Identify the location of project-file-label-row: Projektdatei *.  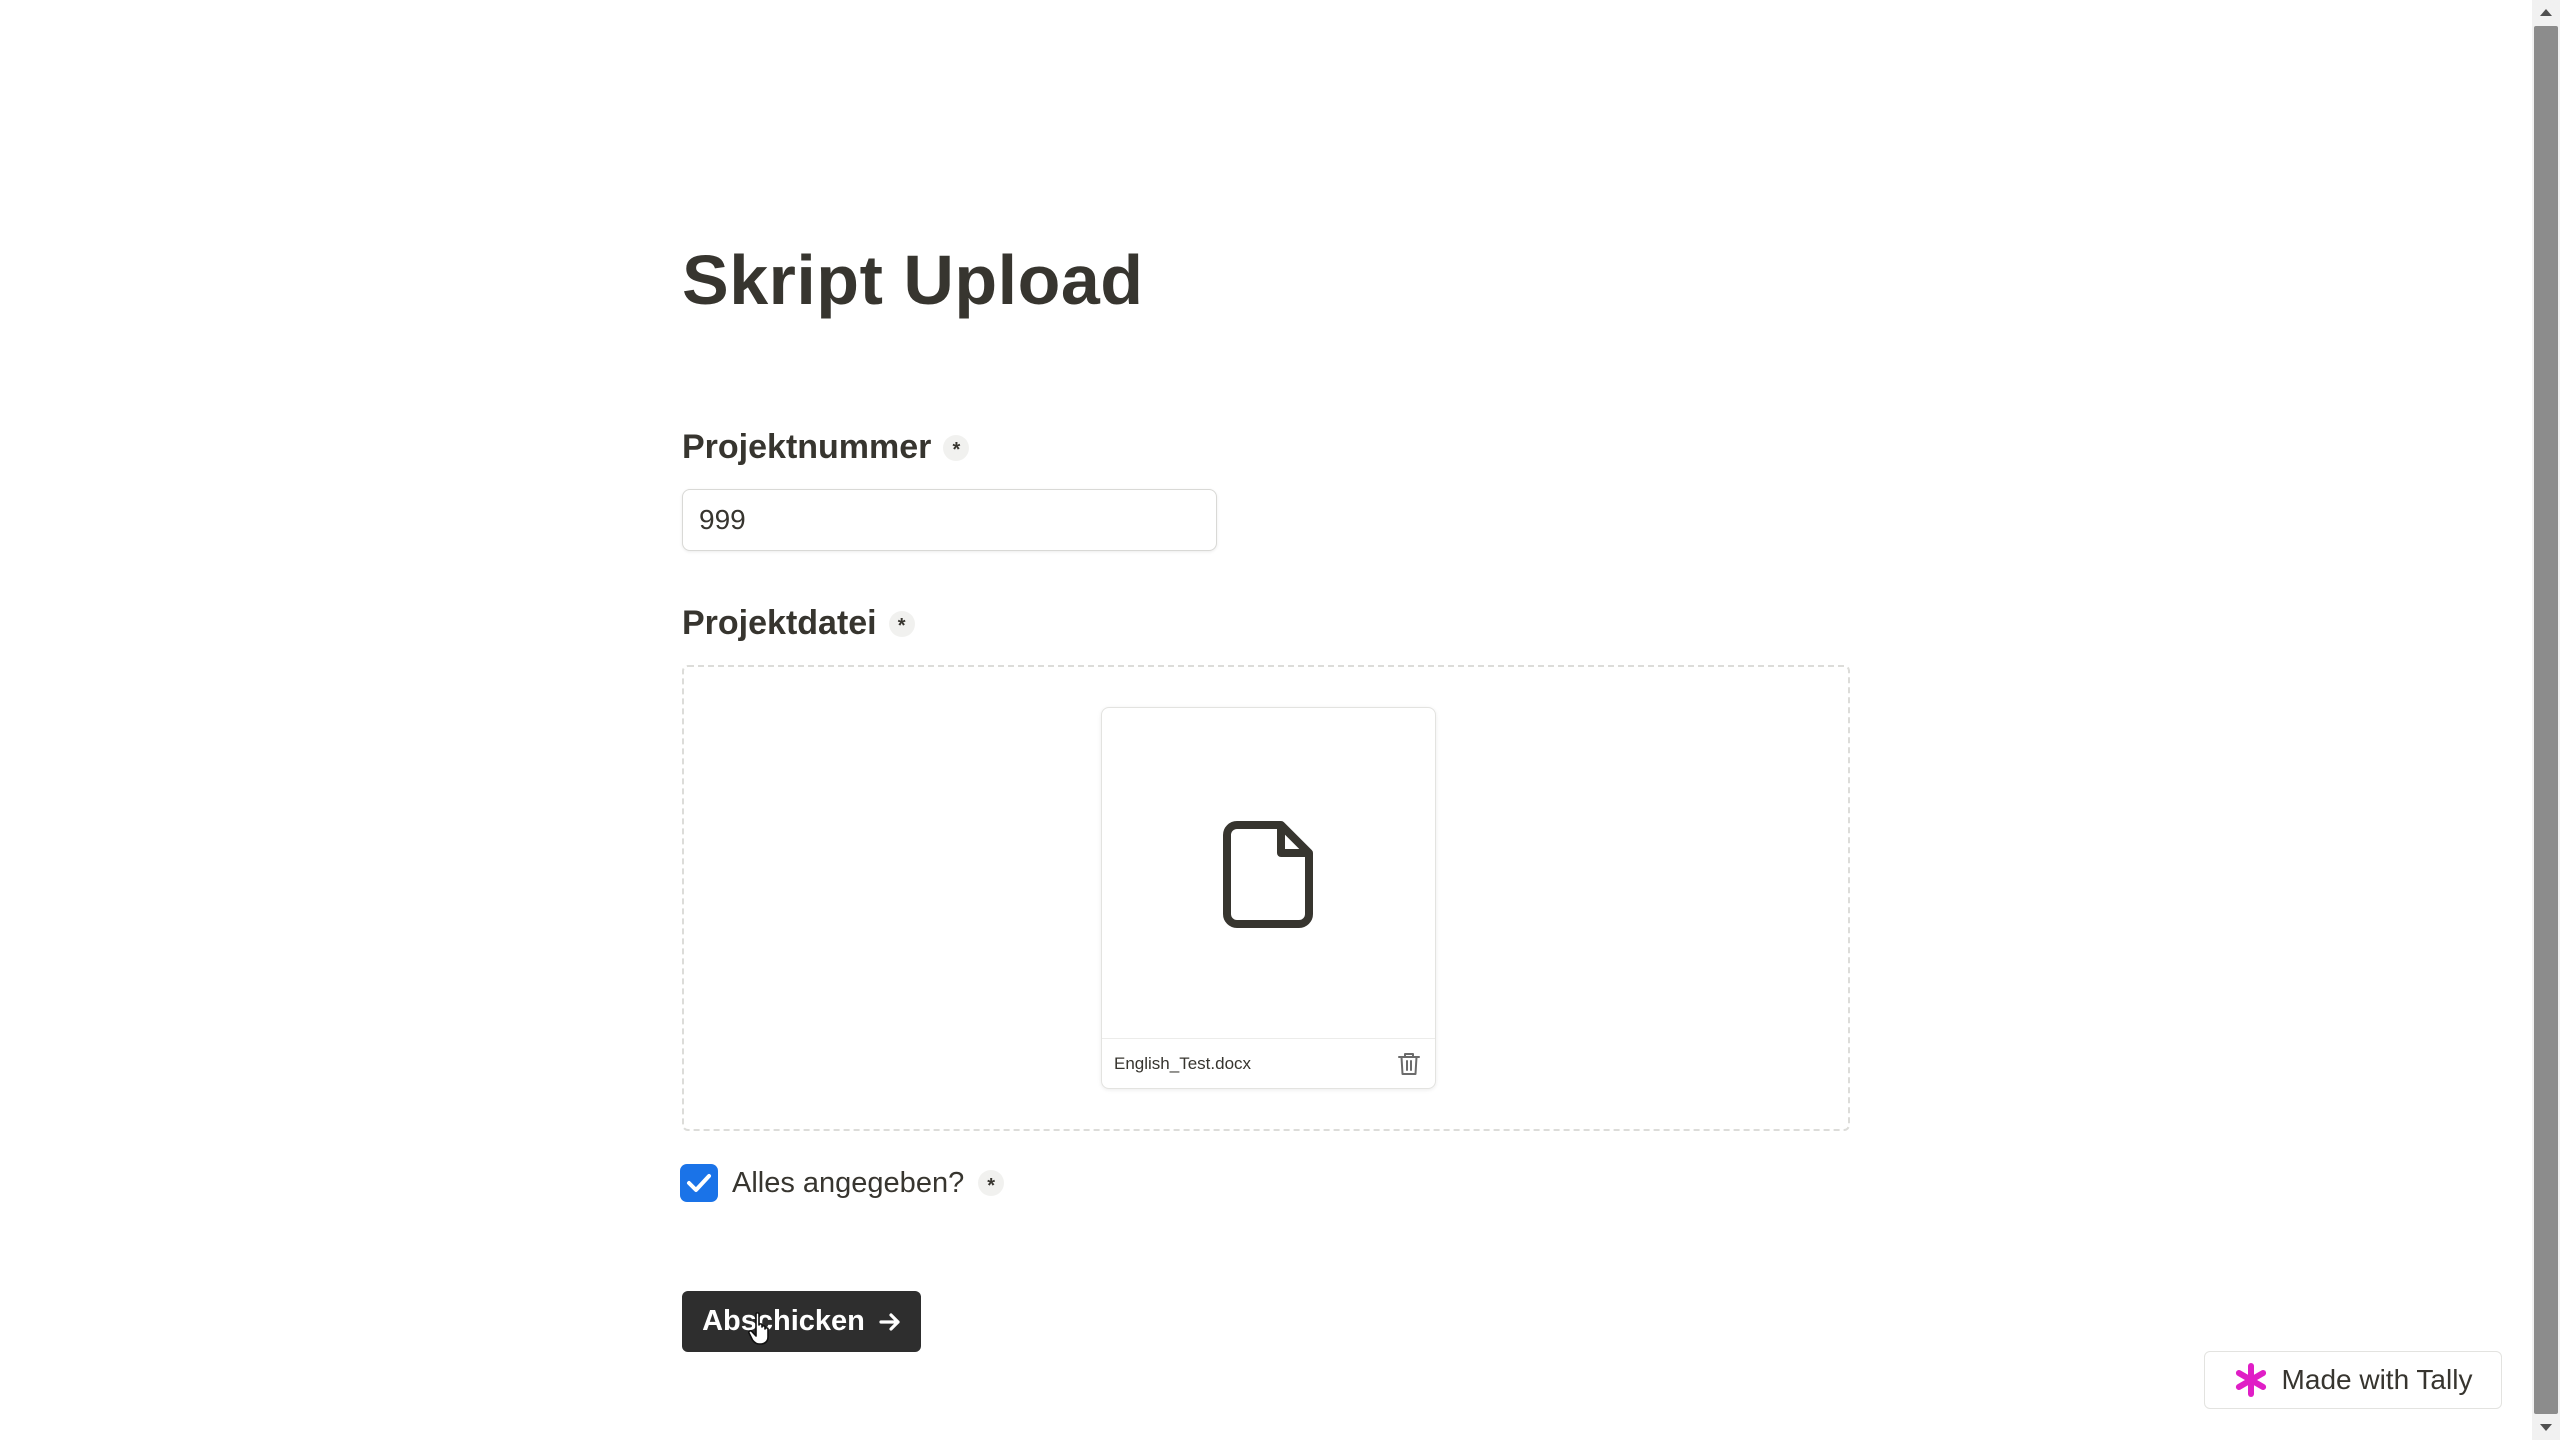
(798, 623).